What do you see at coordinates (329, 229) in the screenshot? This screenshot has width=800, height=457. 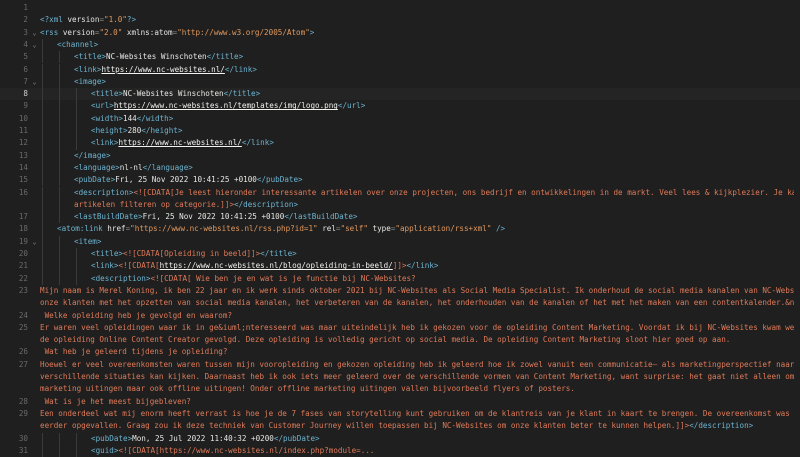 I see `attribute-name: rel` at bounding box center [329, 229].